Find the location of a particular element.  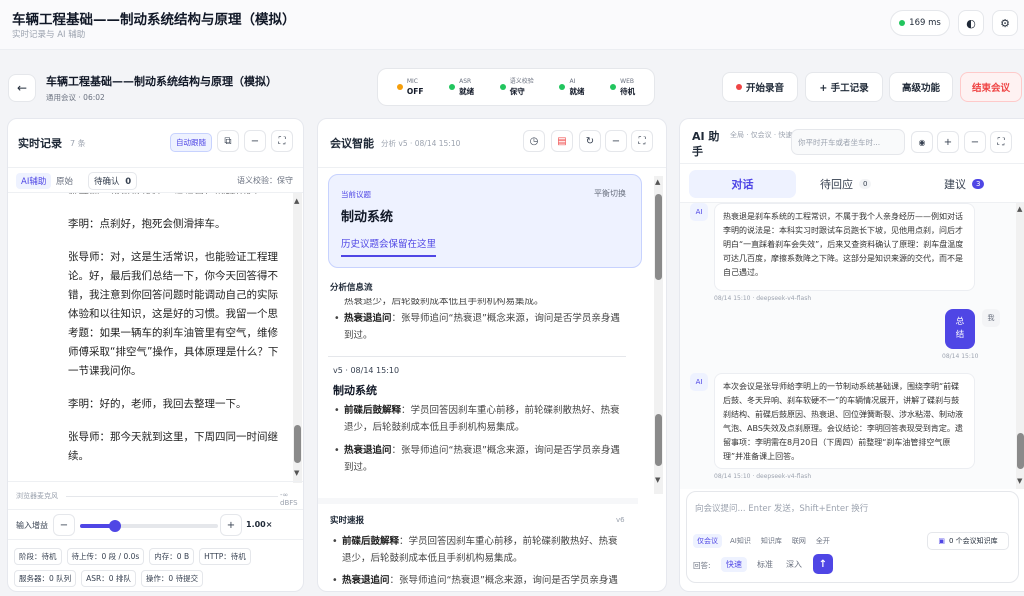

tab-ai-assist: AI辅助 is located at coordinates (34, 181).